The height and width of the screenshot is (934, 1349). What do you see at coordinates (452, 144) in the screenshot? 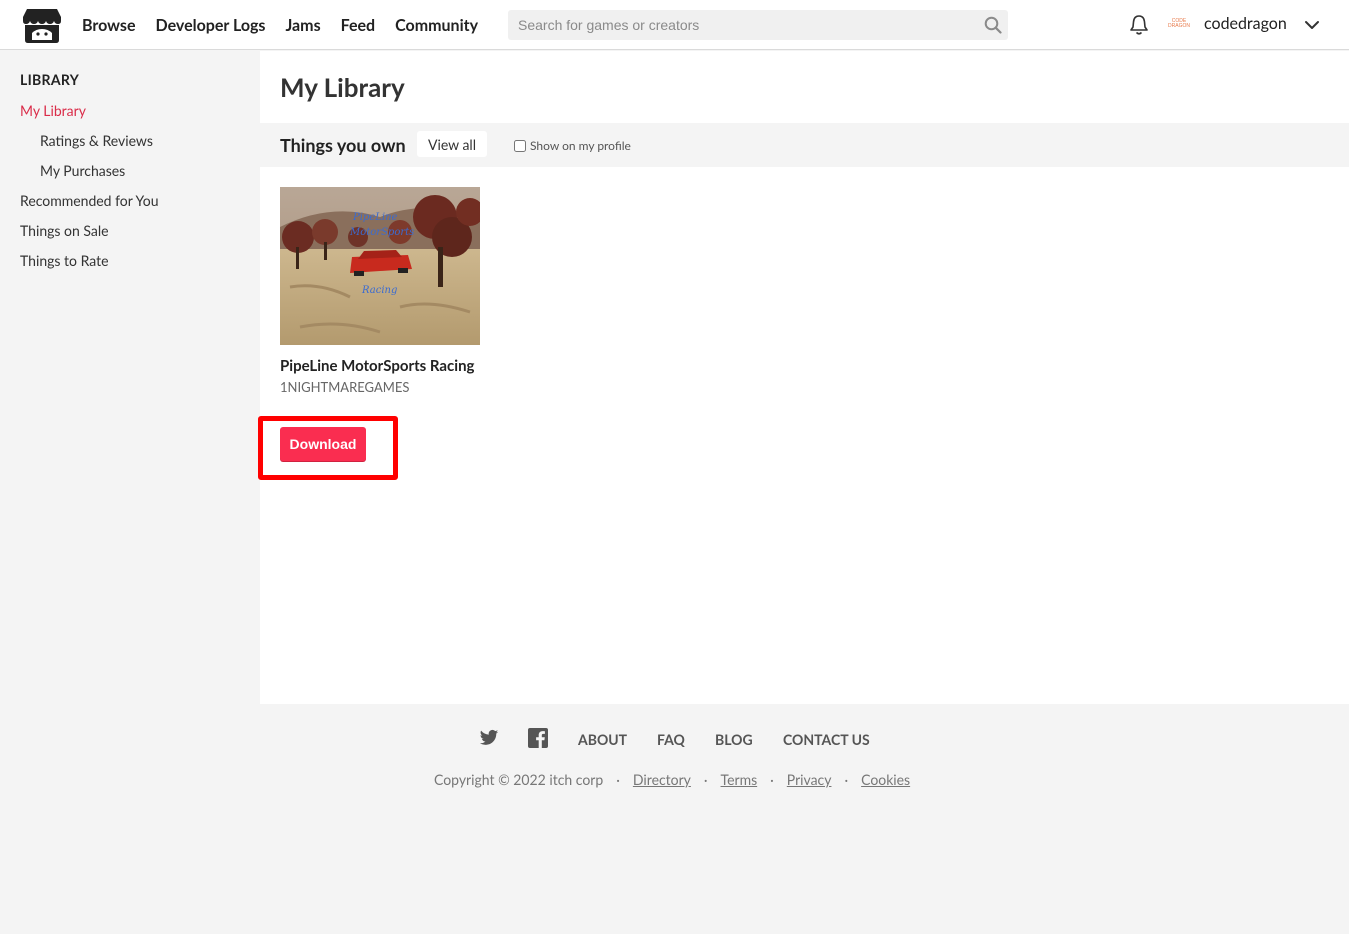
I see `view-all-button: View all` at bounding box center [452, 144].